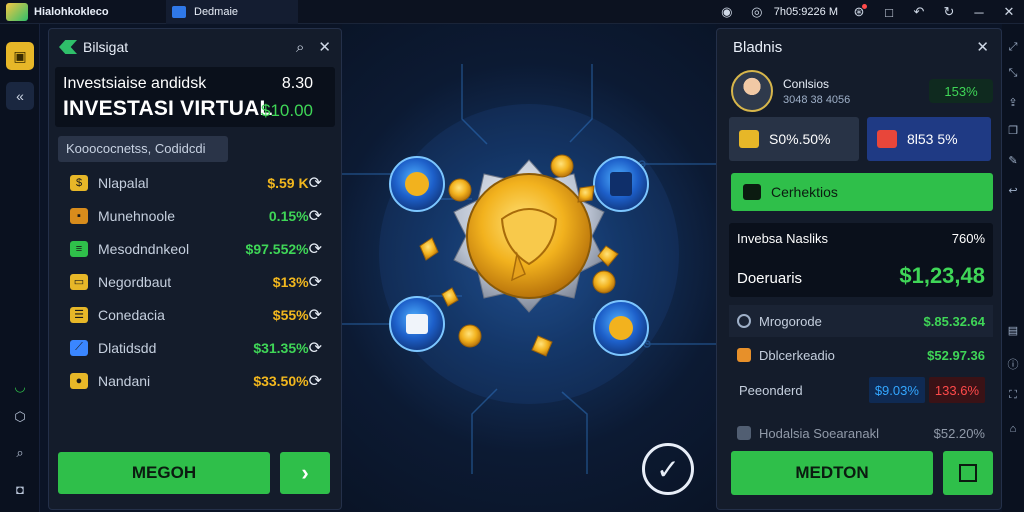  I want to click on asset-row-value: $.59 K, so click(288, 182).